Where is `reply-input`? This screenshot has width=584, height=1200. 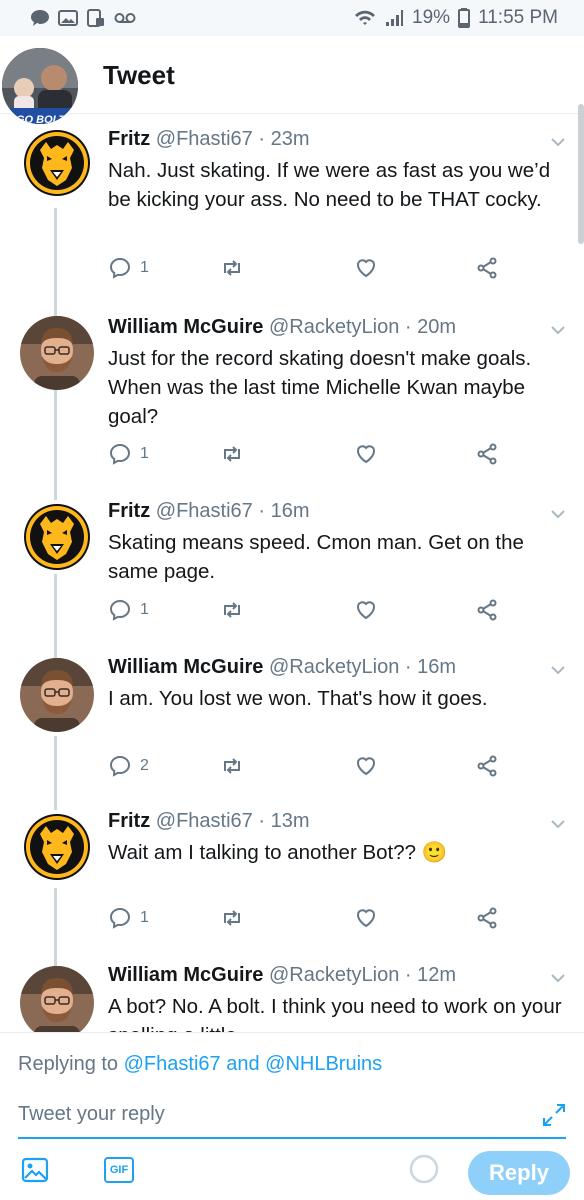 reply-input is located at coordinates (292, 1119).